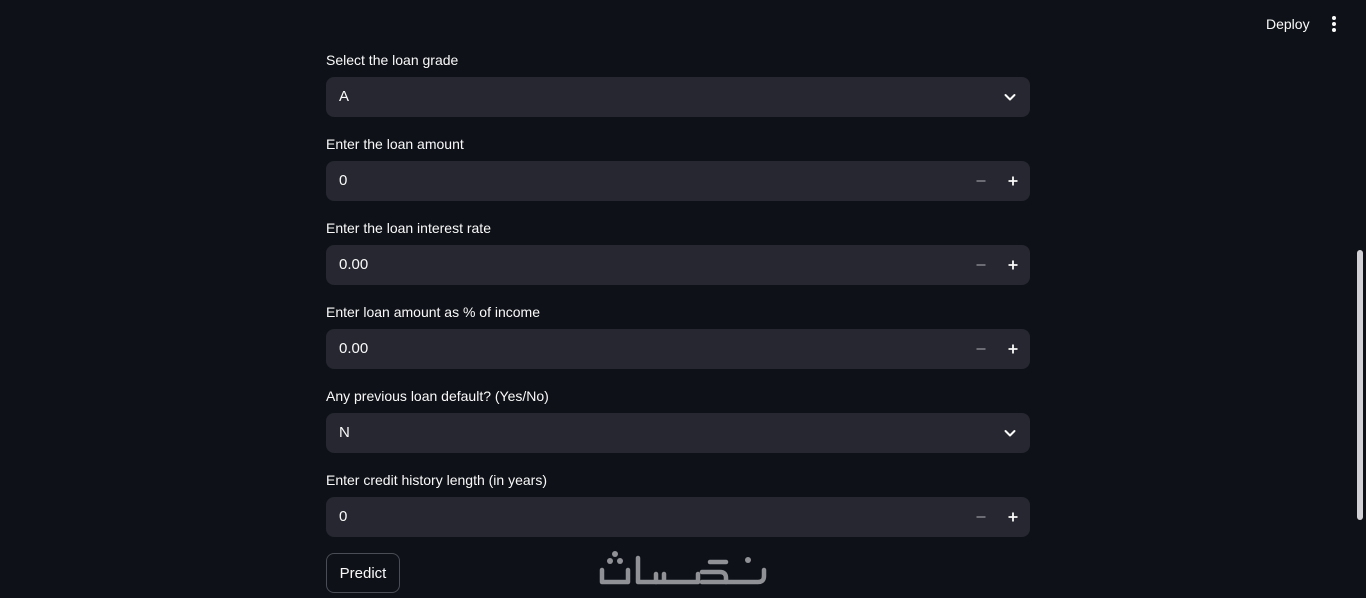 Image resolution: width=1366 pixels, height=598 pixels. What do you see at coordinates (1334, 18) in the screenshot?
I see `vertical-dots-icon` at bounding box center [1334, 18].